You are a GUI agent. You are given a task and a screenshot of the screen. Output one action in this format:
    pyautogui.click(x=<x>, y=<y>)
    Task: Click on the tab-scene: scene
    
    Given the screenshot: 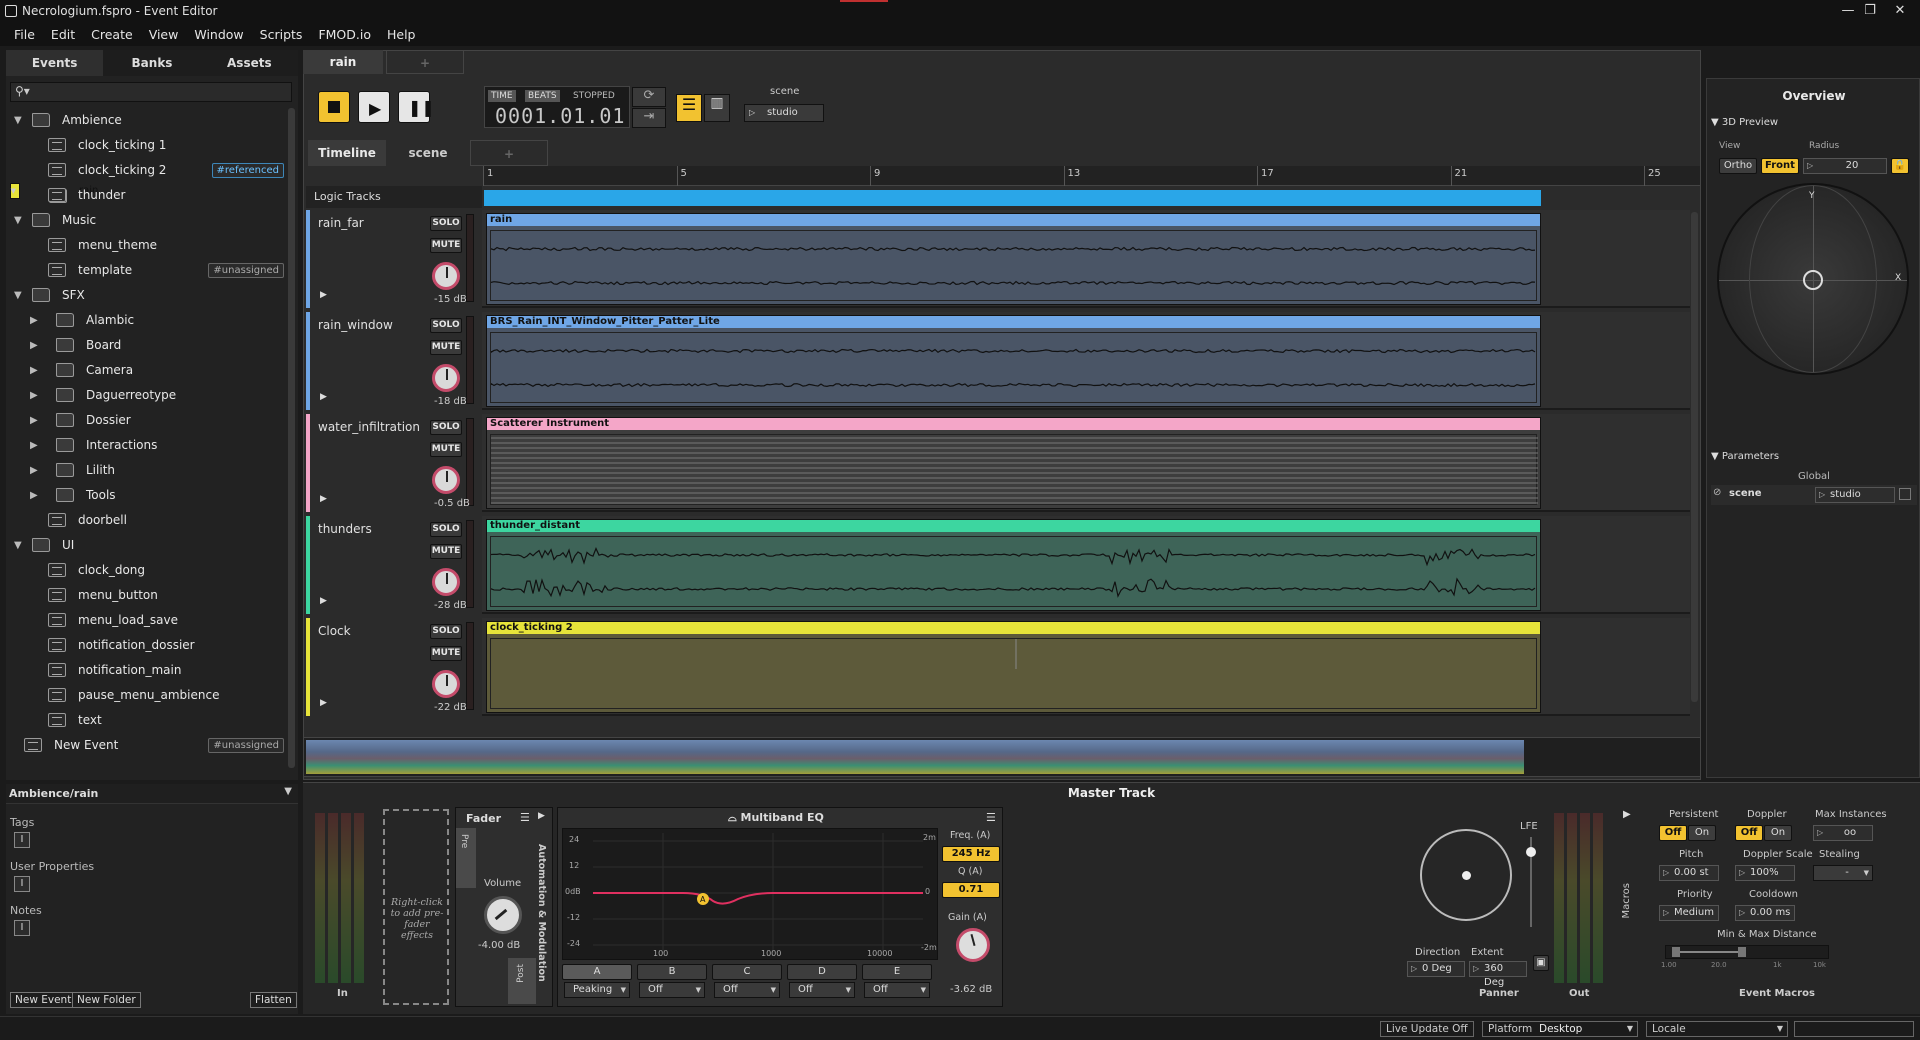 What is the action you would take?
    pyautogui.click(x=428, y=153)
    